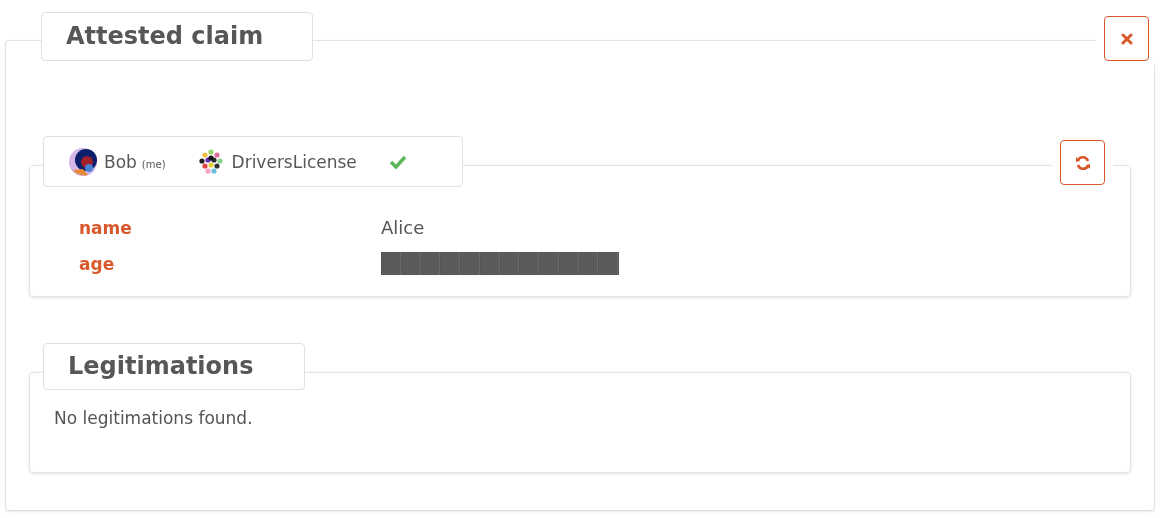 This screenshot has height=518, width=1161. What do you see at coordinates (1126, 38) in the screenshot?
I see `close-icon` at bounding box center [1126, 38].